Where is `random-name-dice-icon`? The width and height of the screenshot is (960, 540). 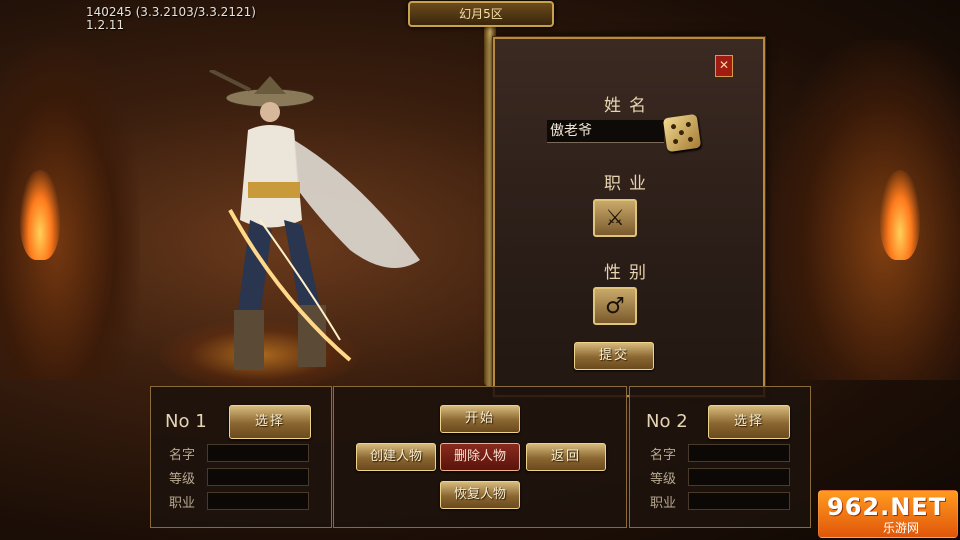
random-name-dice-icon is located at coordinates (682, 133).